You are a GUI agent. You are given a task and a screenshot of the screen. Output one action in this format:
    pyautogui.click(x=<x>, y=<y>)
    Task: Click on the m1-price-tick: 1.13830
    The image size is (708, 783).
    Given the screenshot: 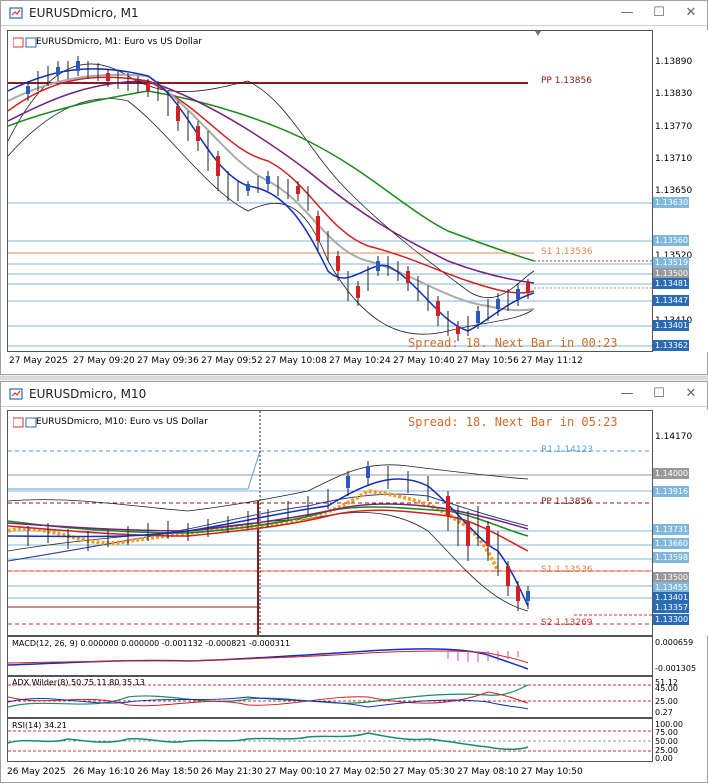 What is the action you would take?
    pyautogui.click(x=674, y=94)
    